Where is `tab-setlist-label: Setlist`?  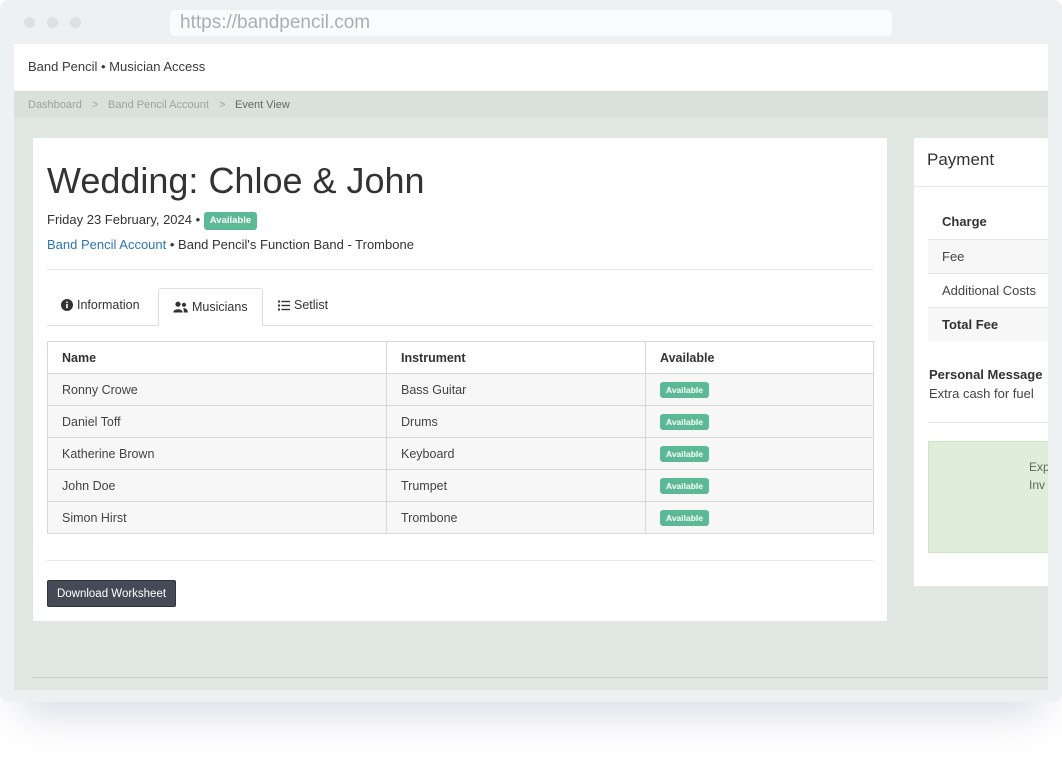
tab-setlist-label: Setlist is located at coordinates (311, 305).